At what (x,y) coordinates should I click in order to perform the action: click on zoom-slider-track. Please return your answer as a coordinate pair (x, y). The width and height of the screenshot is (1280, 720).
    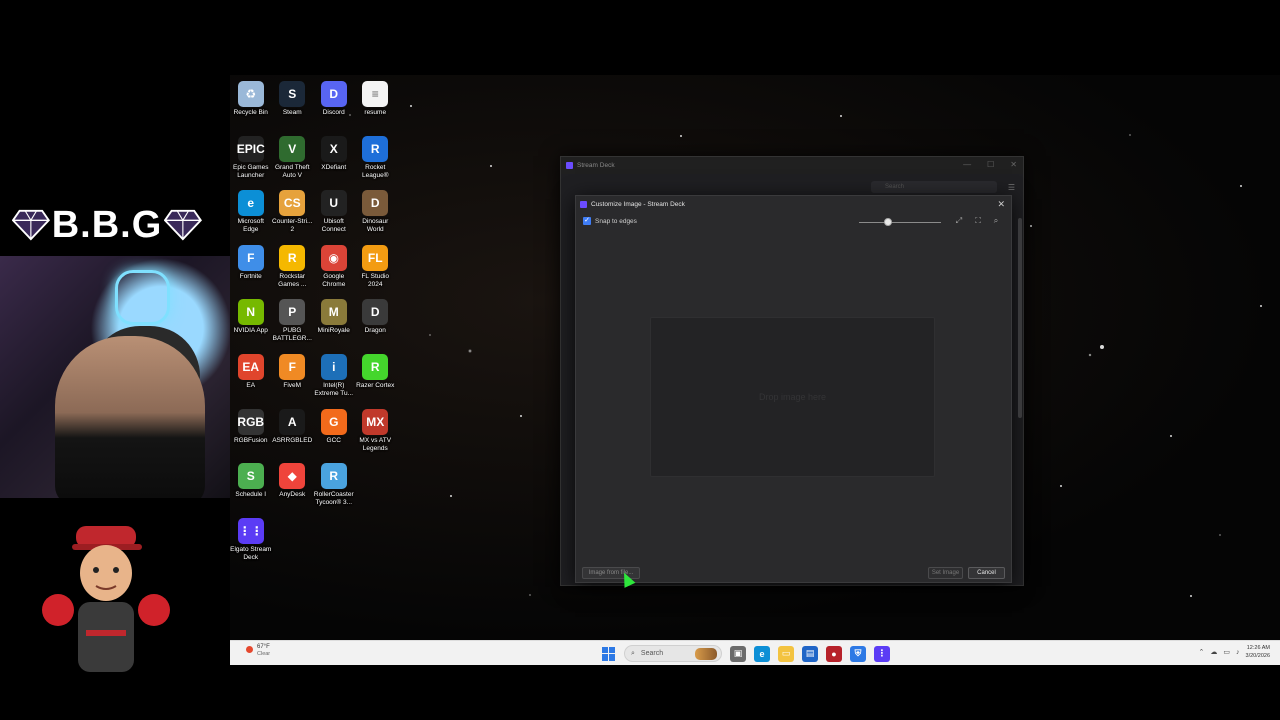
    Looking at the image, I should click on (900, 222).